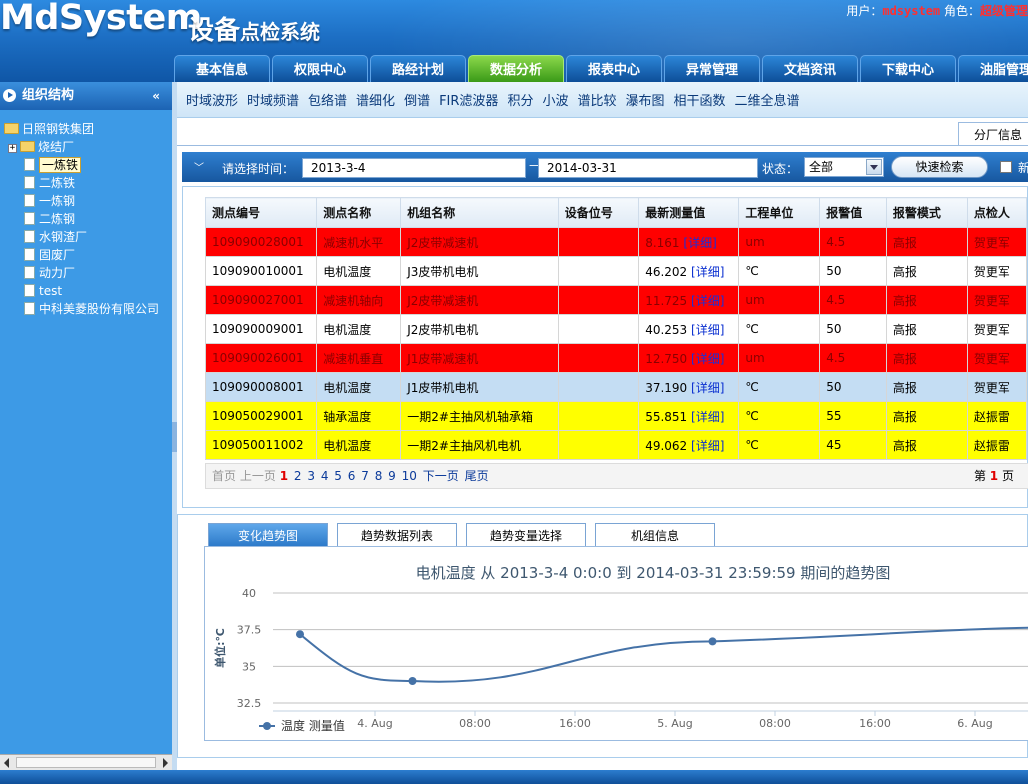 The width and height of the screenshot is (1028, 784). What do you see at coordinates (88, 309) in the screenshot?
I see `tree-node: 中科美菱股份有限公司` at bounding box center [88, 309].